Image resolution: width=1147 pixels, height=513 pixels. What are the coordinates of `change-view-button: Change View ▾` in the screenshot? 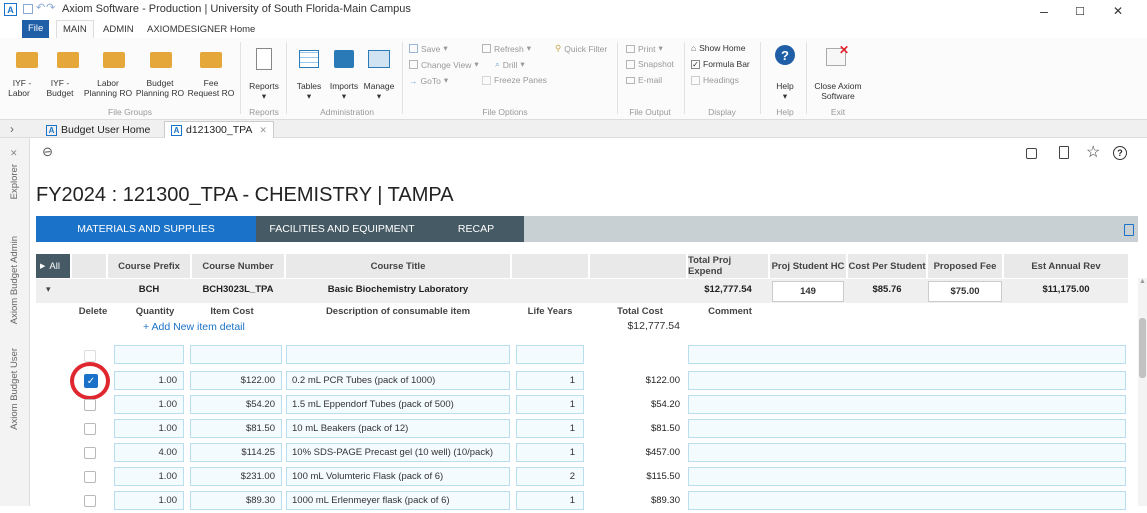 It's located at (444, 64).